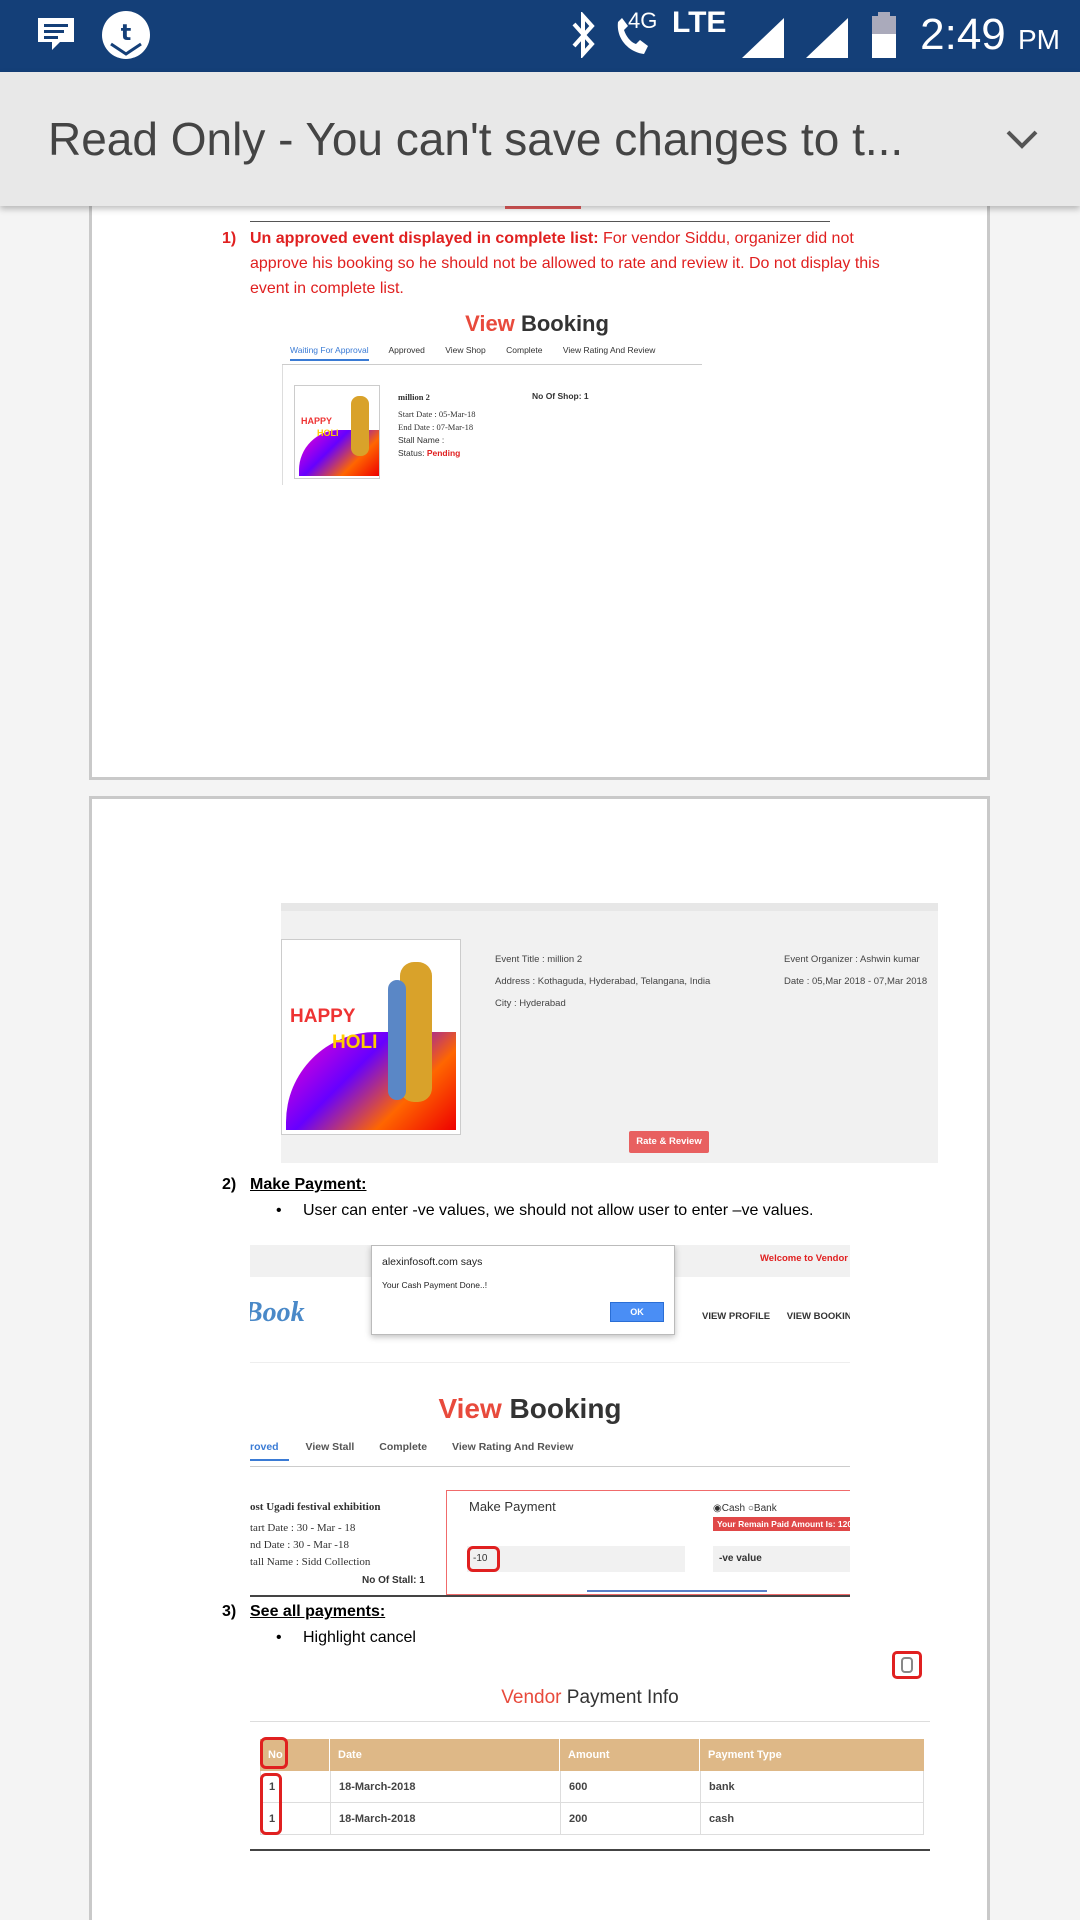  I want to click on tab-view-shop: View Shop, so click(465, 350).